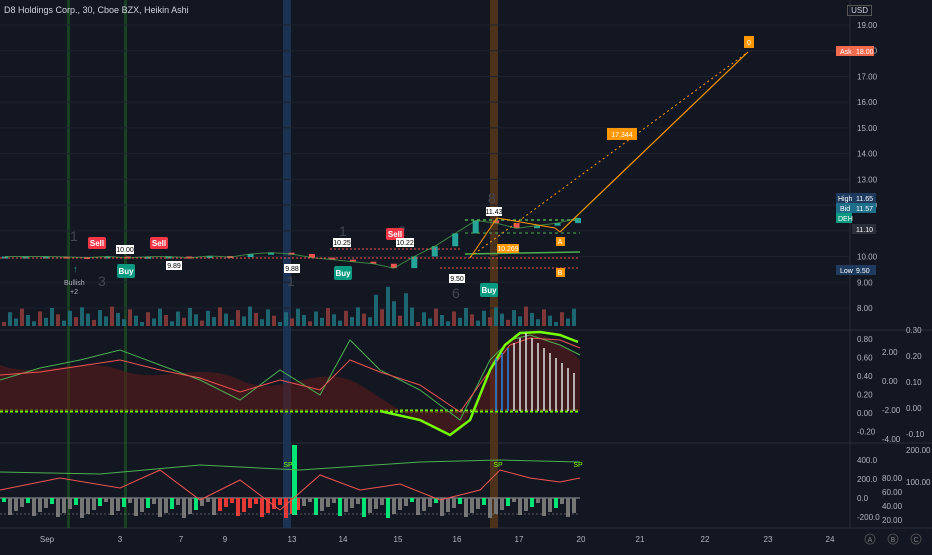 The image size is (932, 555). What do you see at coordinates (868, 517) in the screenshot?
I see `osc2-tick-label: -200.0` at bounding box center [868, 517].